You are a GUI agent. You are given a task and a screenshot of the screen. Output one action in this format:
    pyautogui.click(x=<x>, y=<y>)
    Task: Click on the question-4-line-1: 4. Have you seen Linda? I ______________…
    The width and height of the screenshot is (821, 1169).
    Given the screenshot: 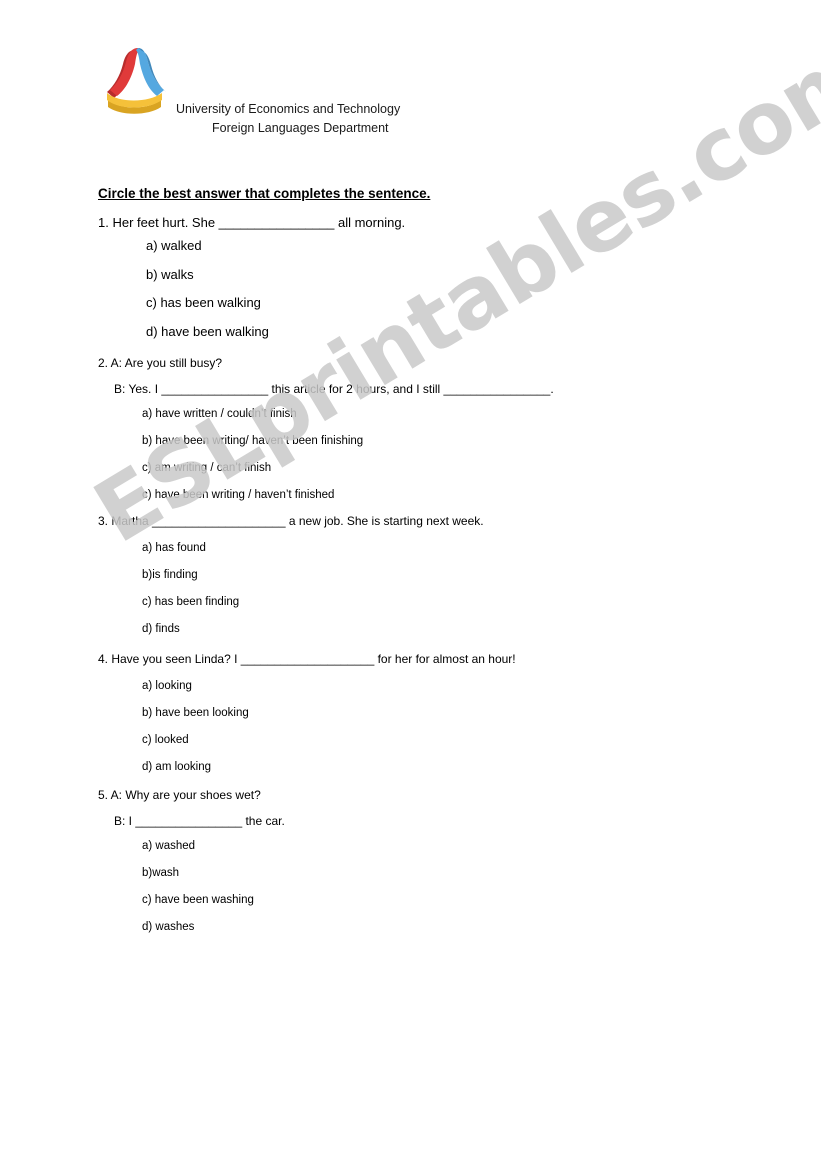 What is the action you would take?
    pyautogui.click(x=307, y=659)
    